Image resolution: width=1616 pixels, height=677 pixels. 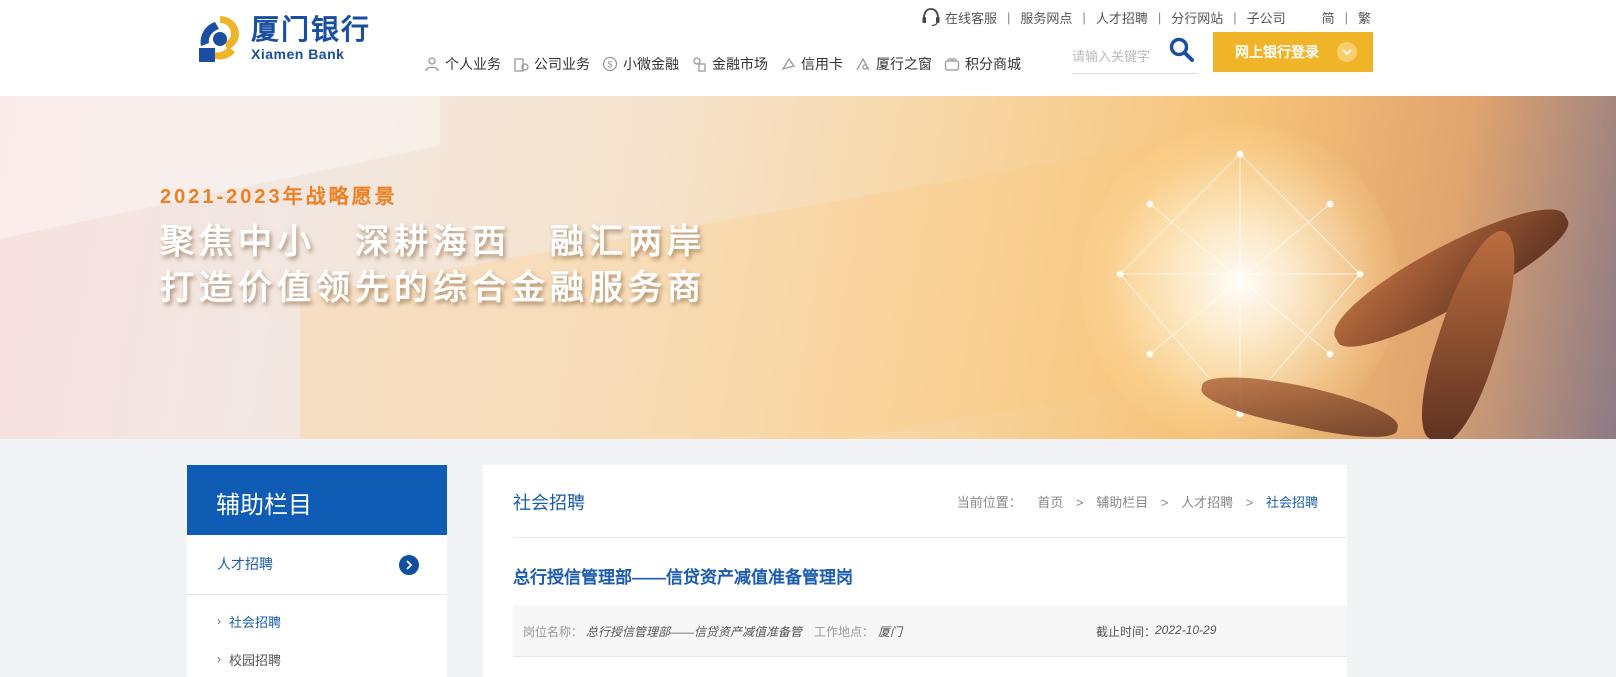 I want to click on position-value: 总行授信管理部——信贷资产减值准备管, so click(x=694, y=632).